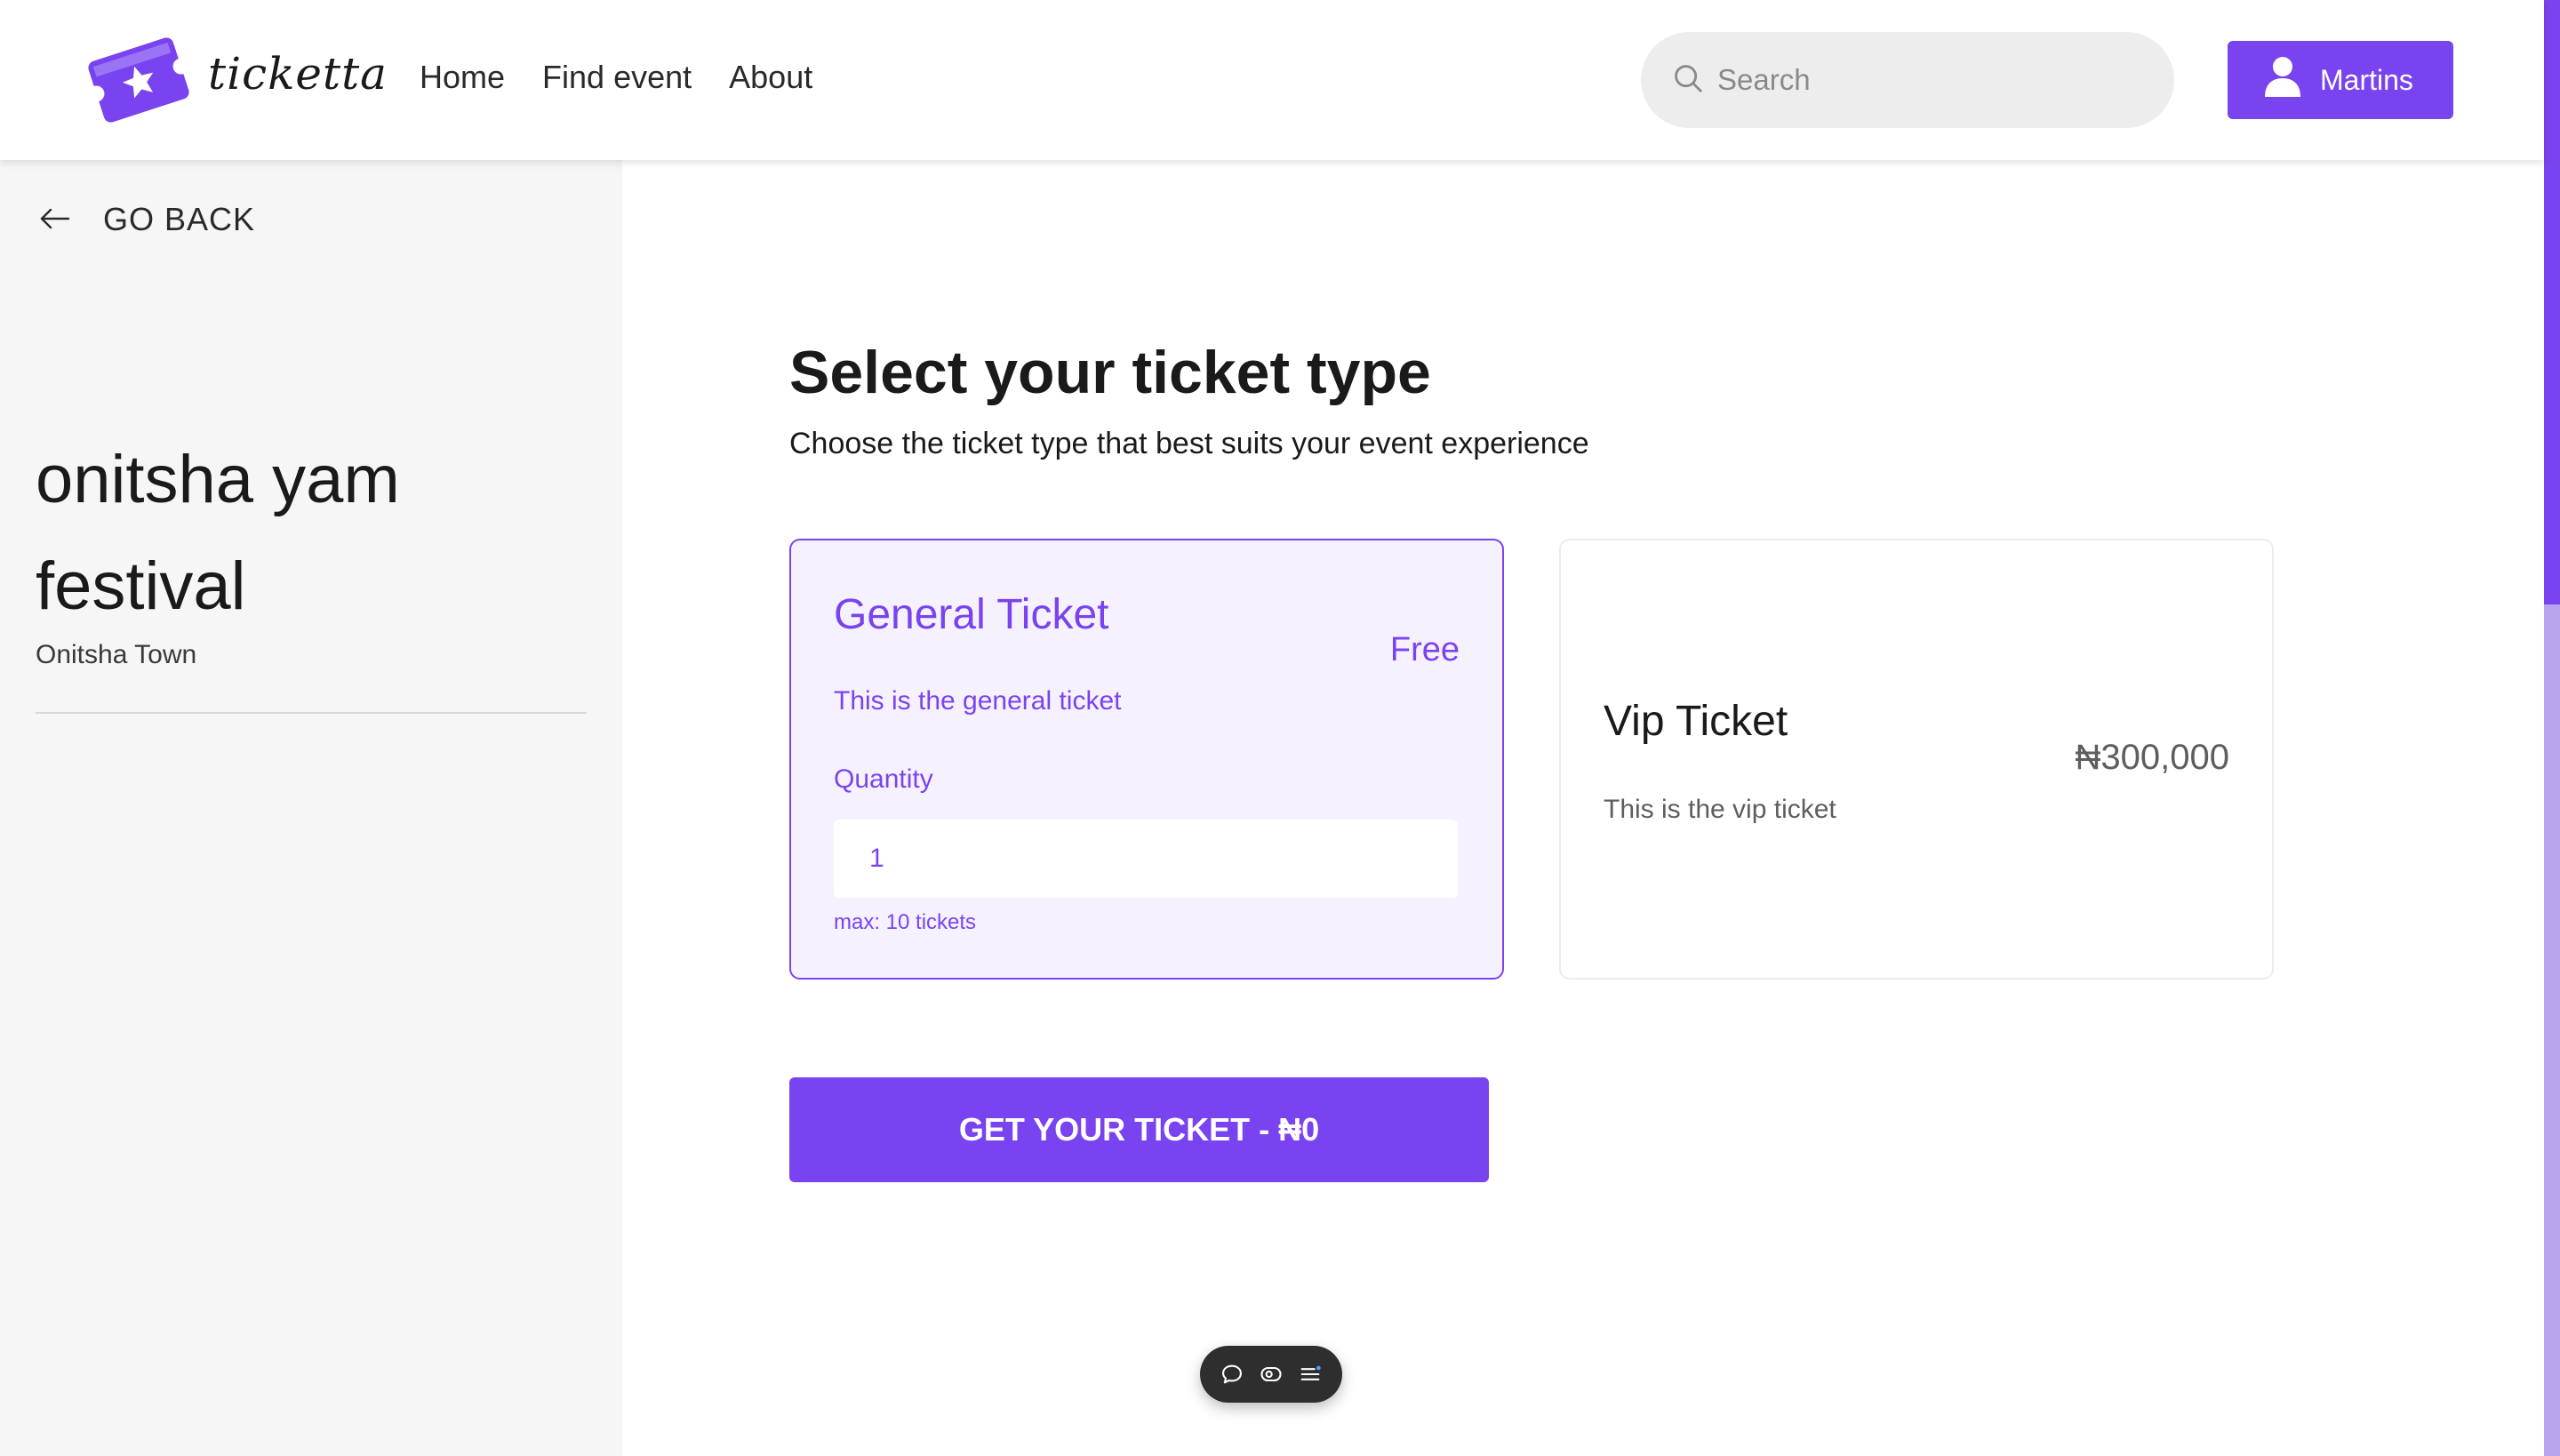 The height and width of the screenshot is (1456, 2560). I want to click on eye-icon, so click(1271, 1374).